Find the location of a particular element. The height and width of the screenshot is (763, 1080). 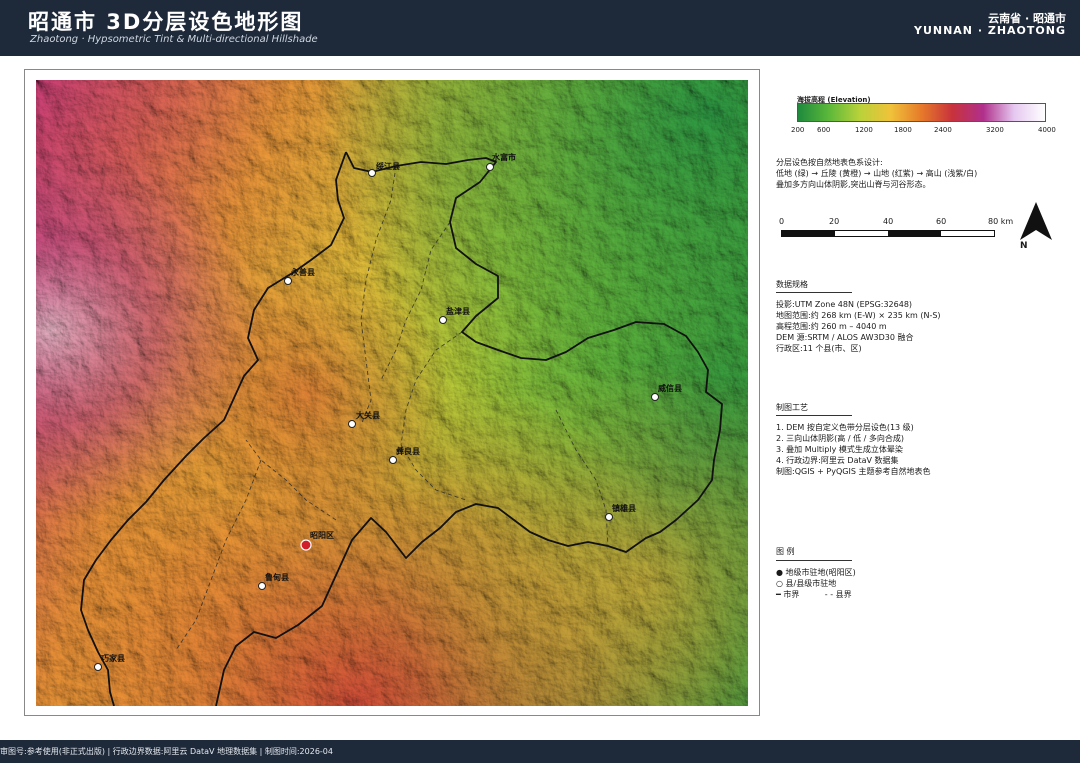

place-label: 水富市 is located at coordinates (503, 157).